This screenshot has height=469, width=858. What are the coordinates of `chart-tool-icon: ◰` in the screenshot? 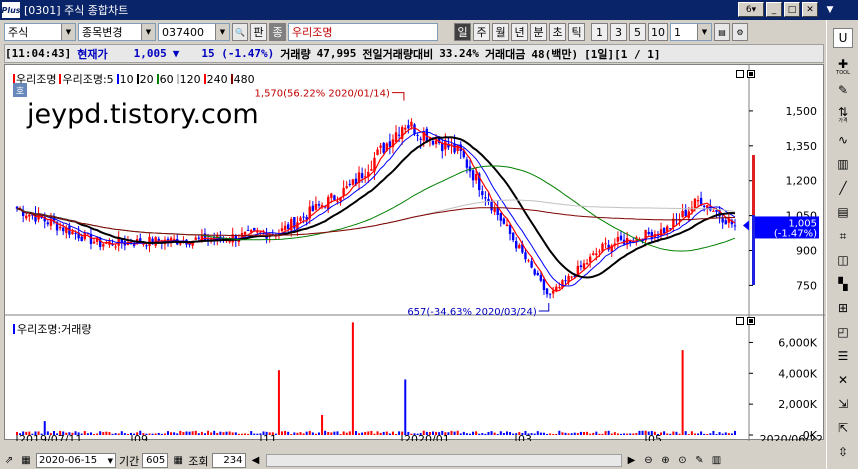 It's located at (843, 332).